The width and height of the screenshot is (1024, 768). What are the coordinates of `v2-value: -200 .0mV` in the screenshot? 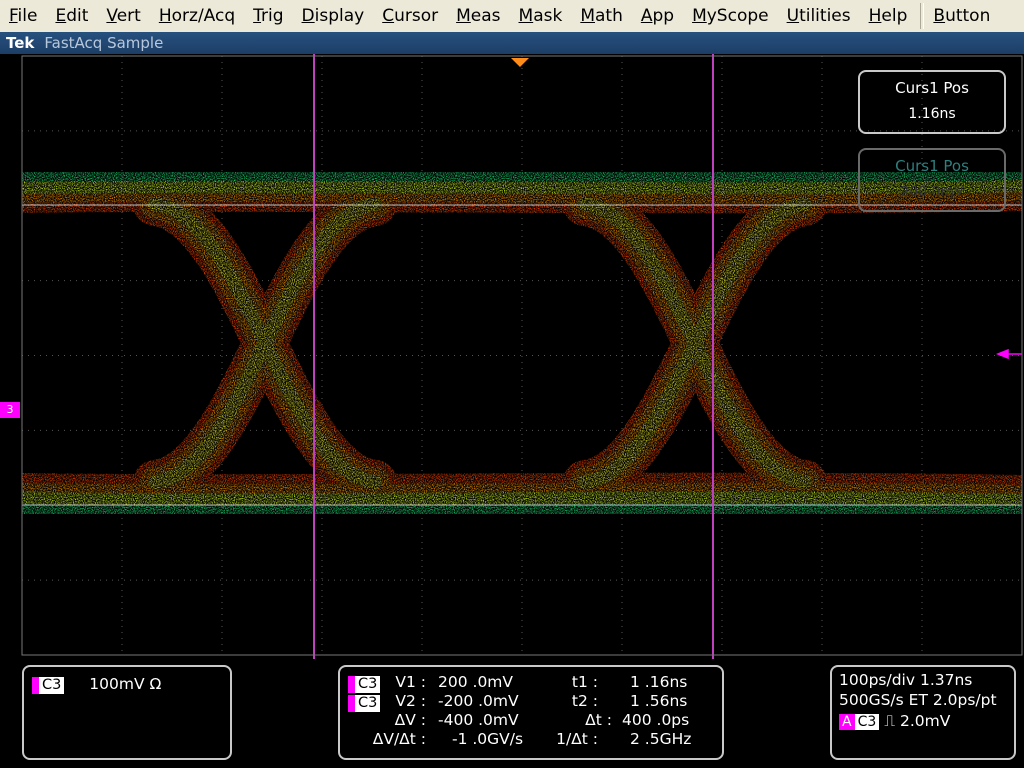 It's located at (478, 701).